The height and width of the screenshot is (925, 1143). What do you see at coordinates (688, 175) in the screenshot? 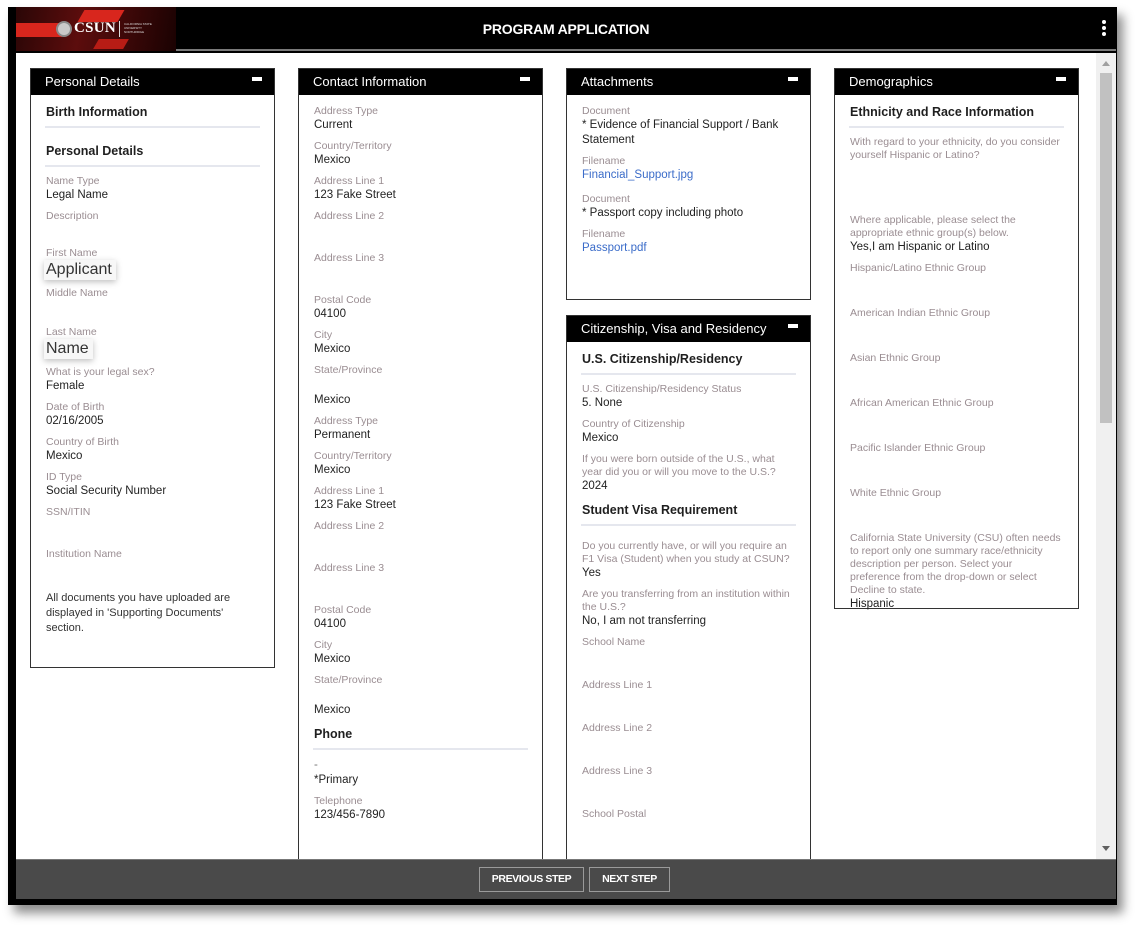
I see `file-link: Financial_Support.jpg` at bounding box center [688, 175].